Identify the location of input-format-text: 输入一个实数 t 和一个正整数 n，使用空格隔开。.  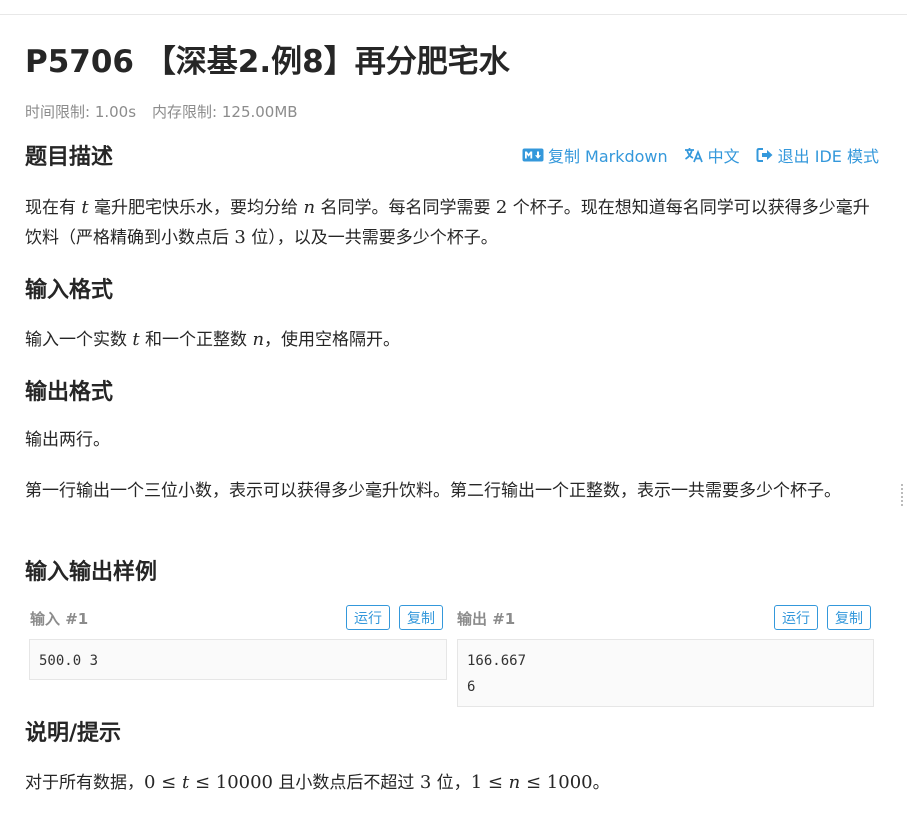
(213, 339).